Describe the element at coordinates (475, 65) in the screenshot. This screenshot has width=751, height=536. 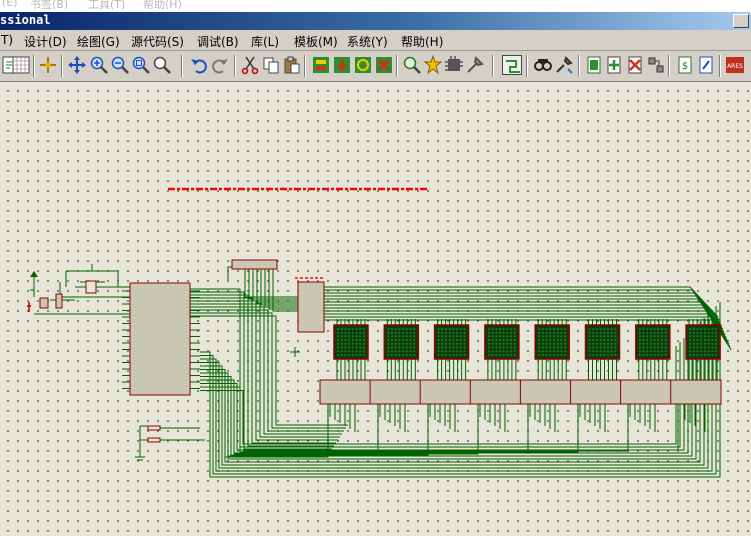
I see `packaging-icon` at that location.